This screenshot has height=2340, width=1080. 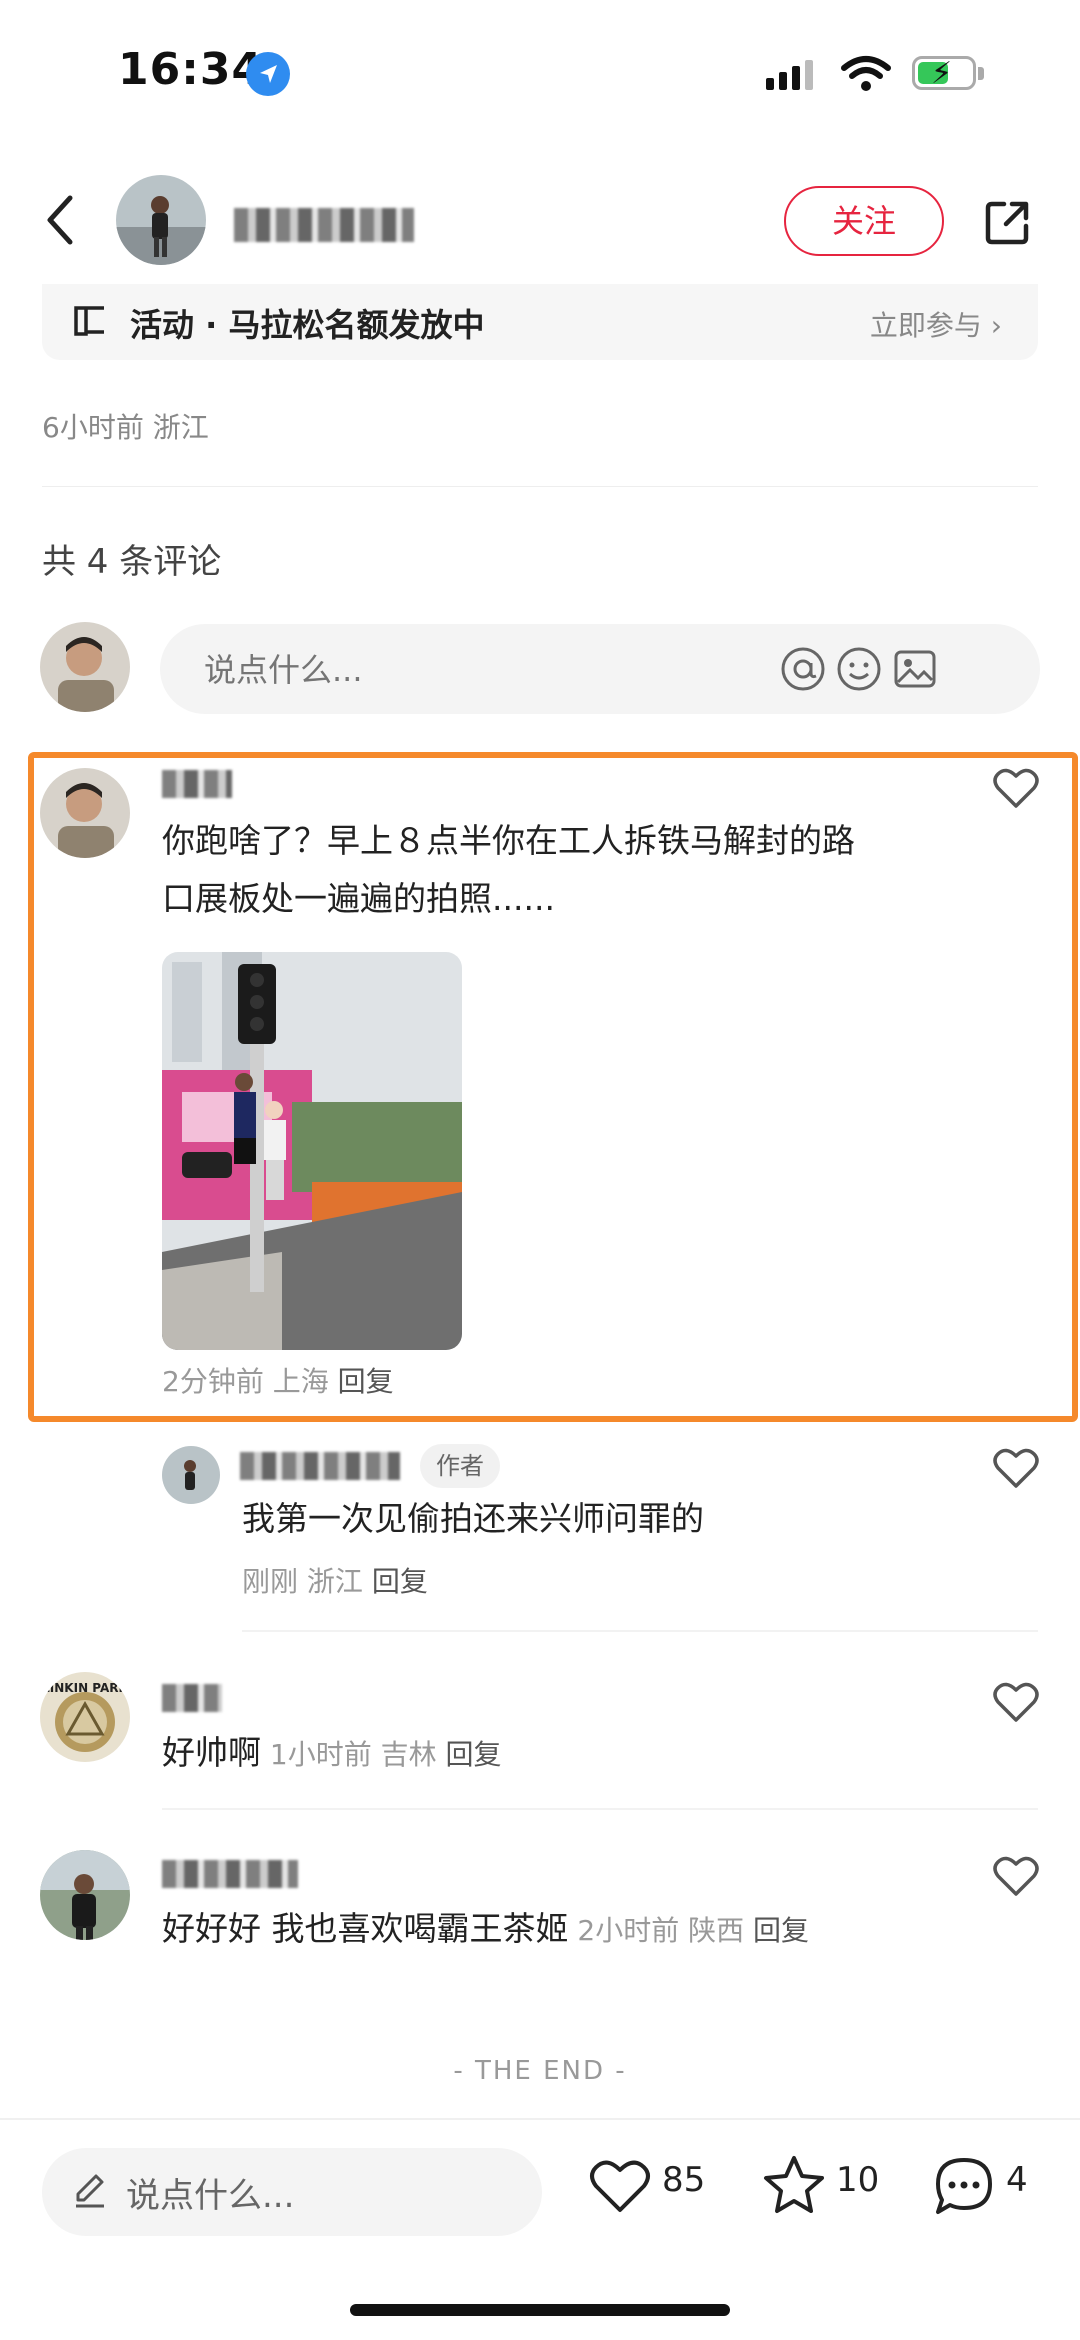 I want to click on comment-input-bar, so click(x=600, y=669).